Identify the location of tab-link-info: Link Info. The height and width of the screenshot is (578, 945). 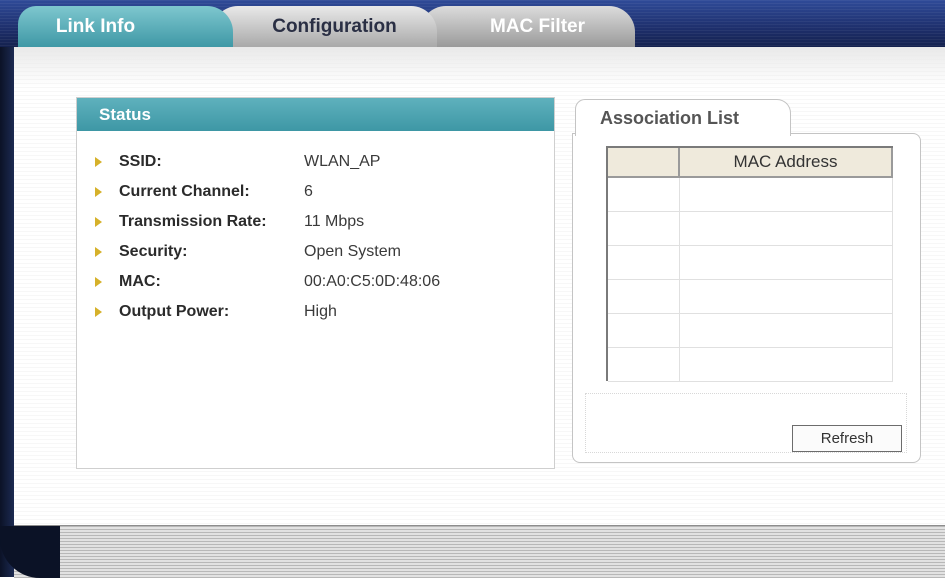
(125, 26).